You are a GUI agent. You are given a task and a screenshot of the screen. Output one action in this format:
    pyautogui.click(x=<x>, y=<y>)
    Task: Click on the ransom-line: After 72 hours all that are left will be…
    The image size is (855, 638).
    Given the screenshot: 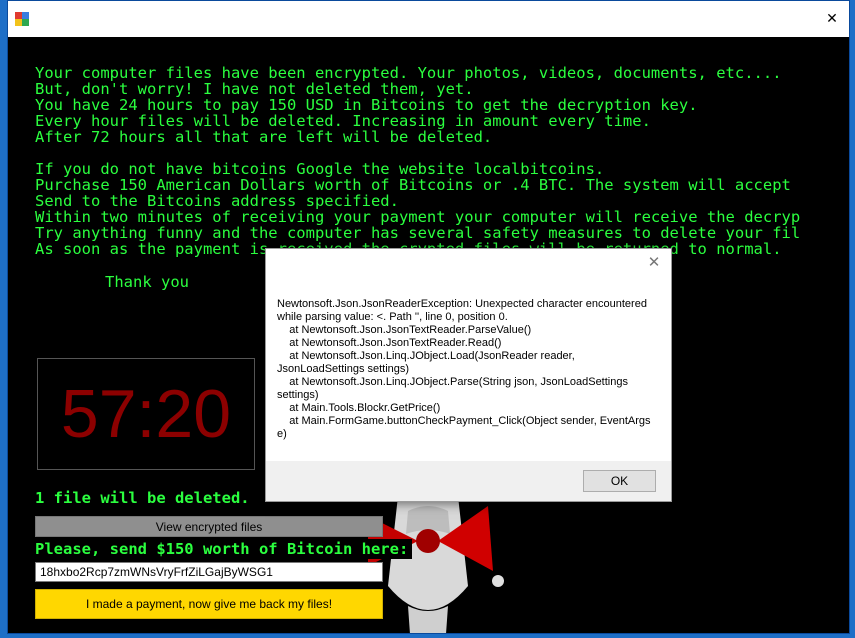 What is the action you would take?
    pyautogui.click(x=264, y=137)
    